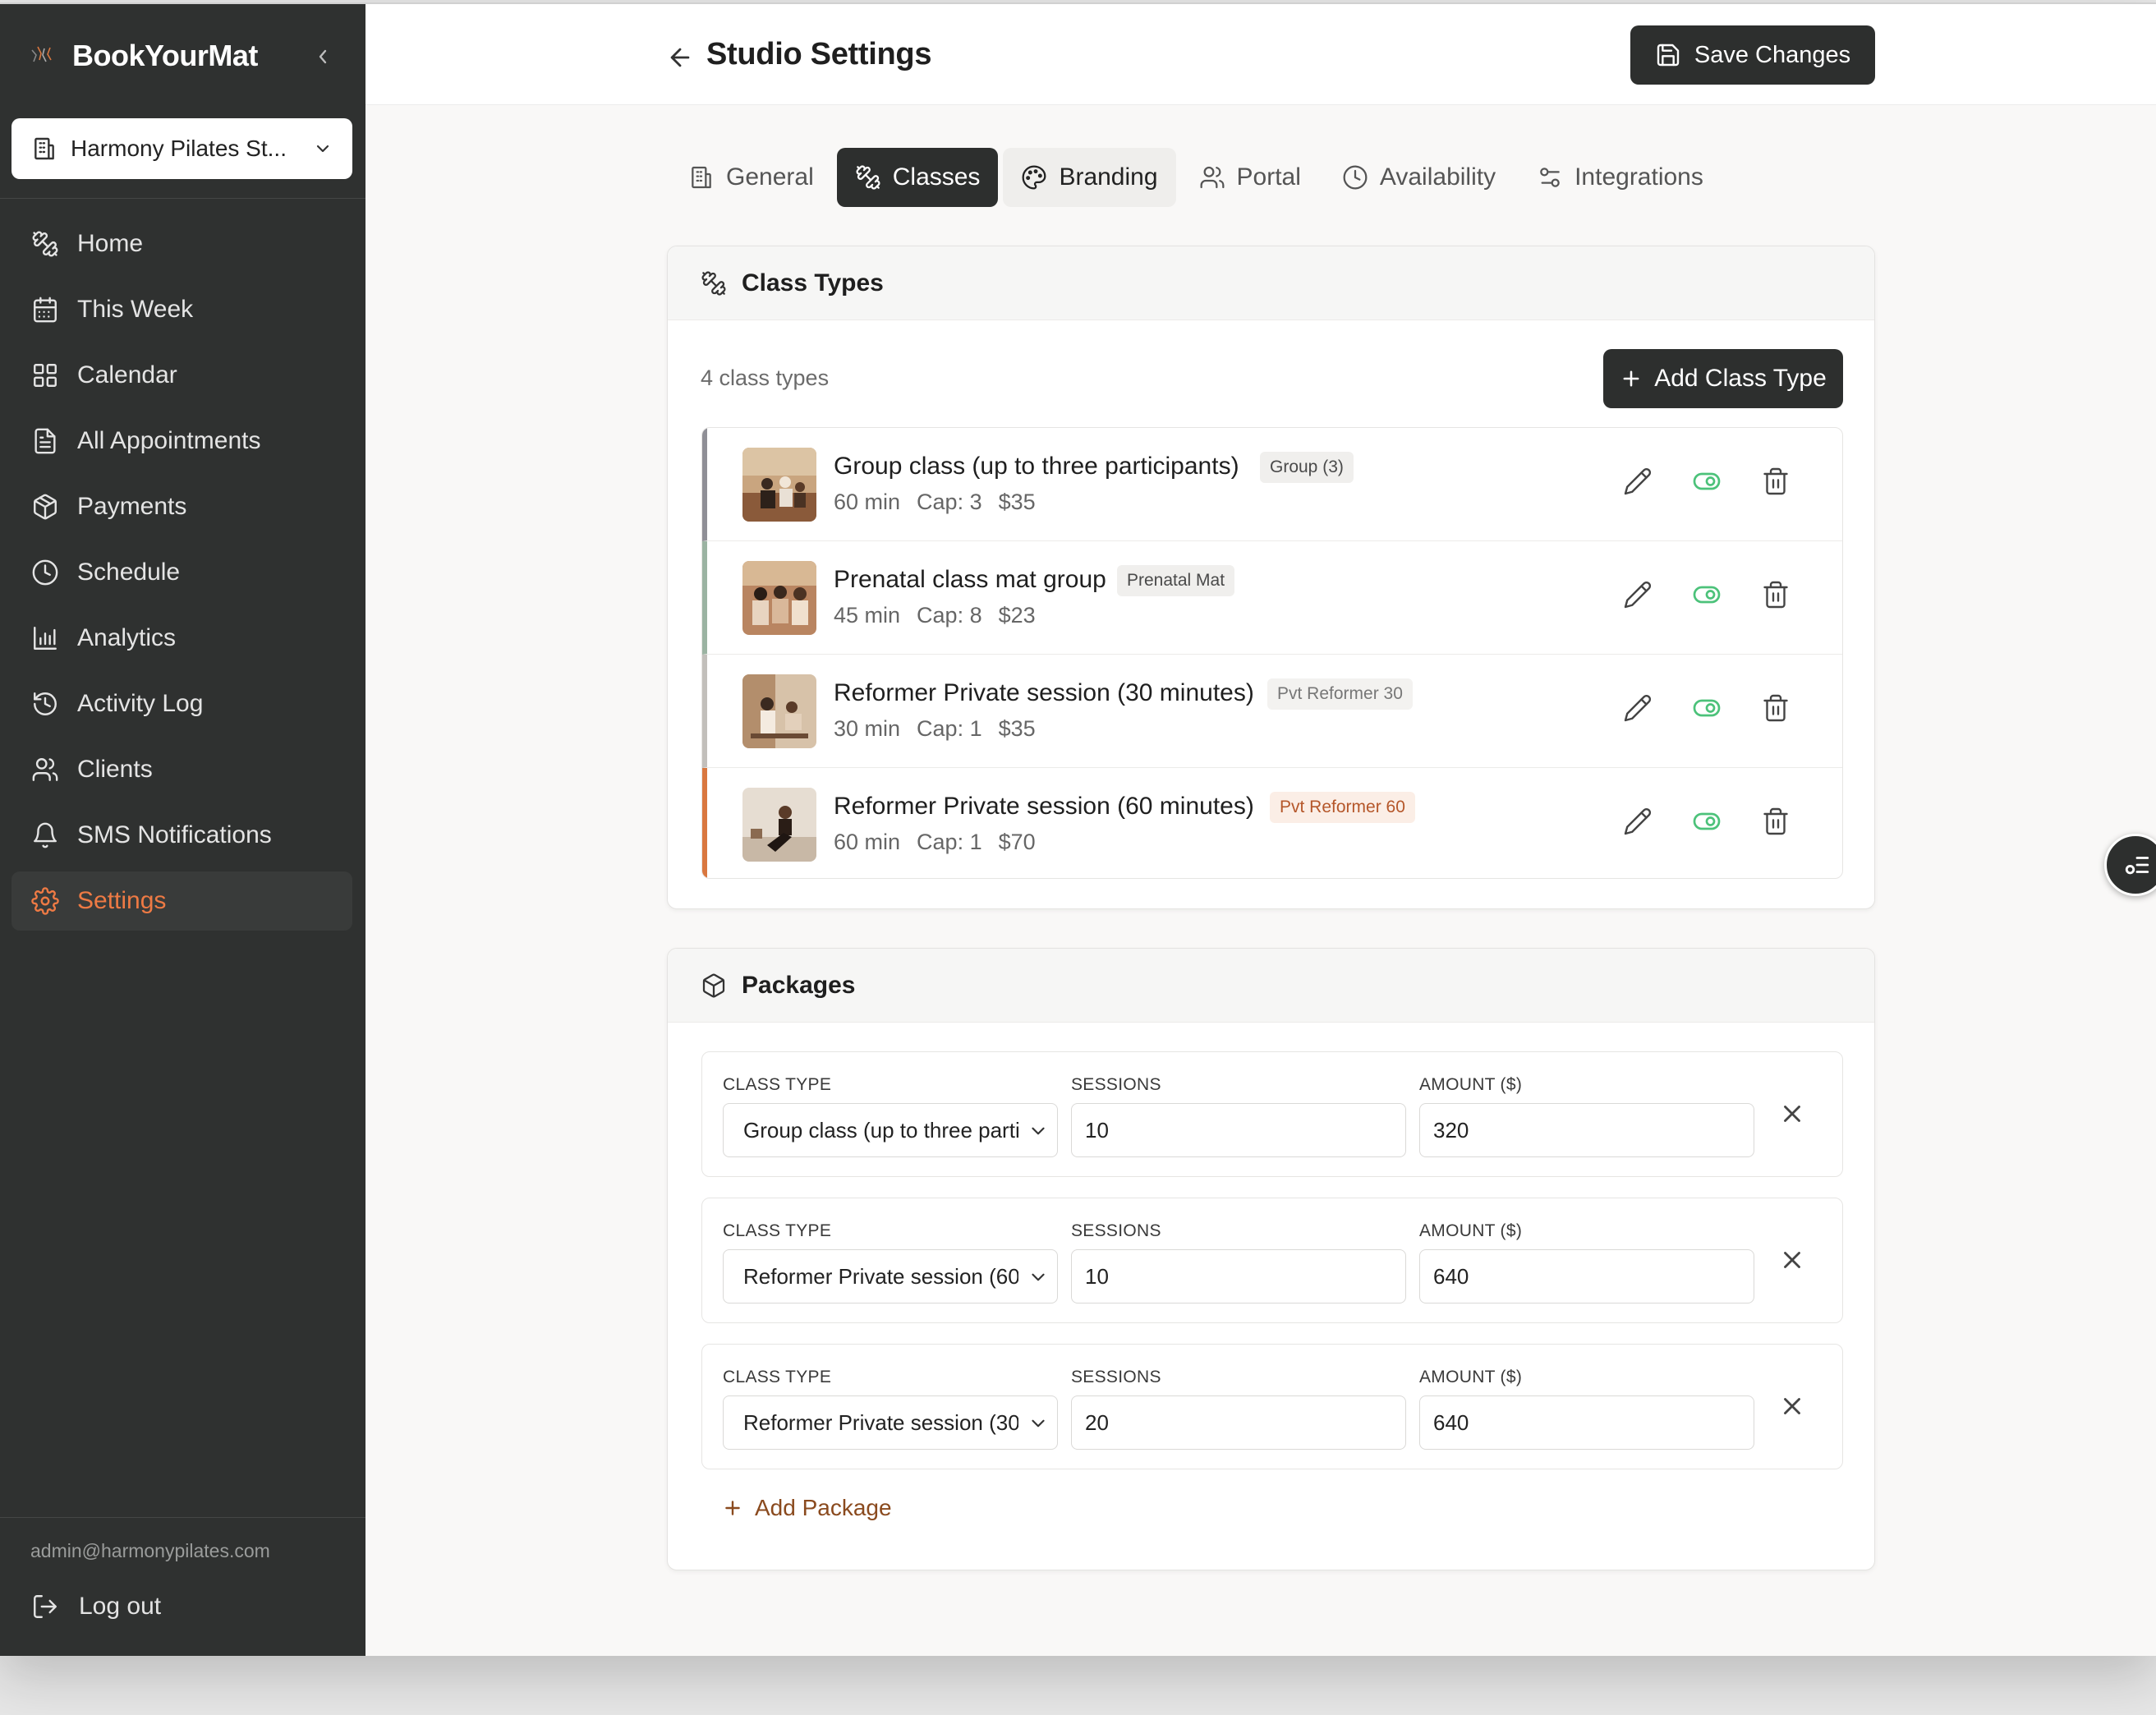 This screenshot has height=1715, width=2156. What do you see at coordinates (181, 506) in the screenshot?
I see `sidebar-item-payments: Payments` at bounding box center [181, 506].